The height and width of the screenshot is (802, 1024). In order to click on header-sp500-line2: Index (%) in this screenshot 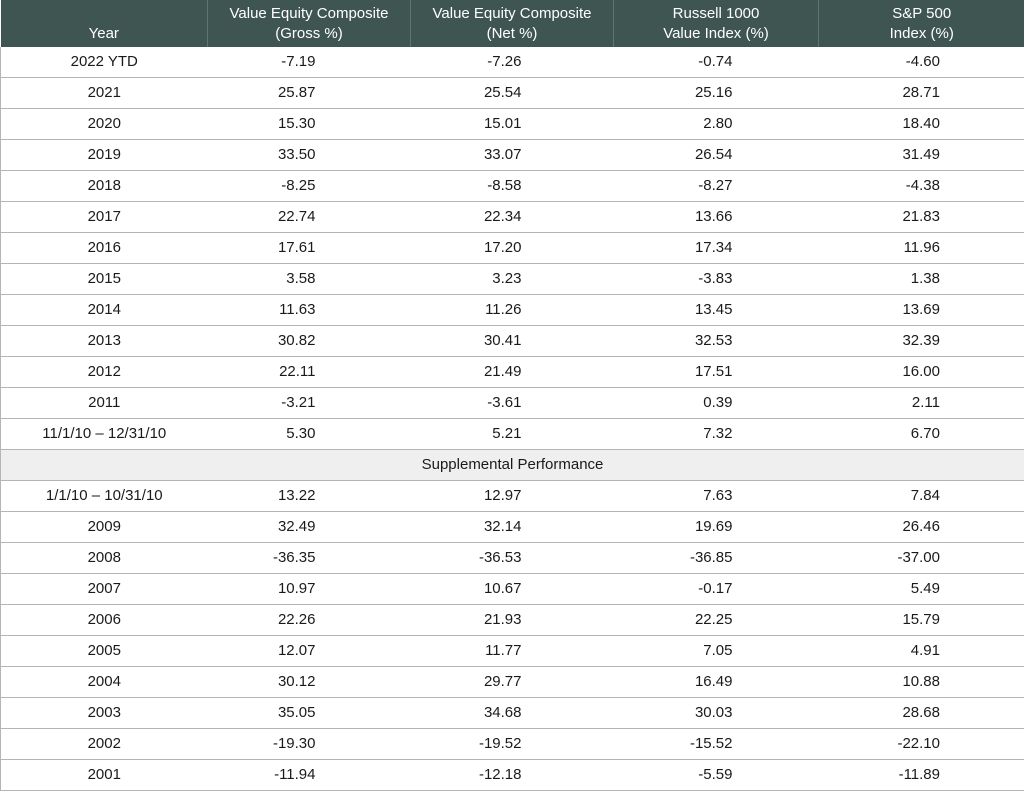, I will do `click(921, 33)`.